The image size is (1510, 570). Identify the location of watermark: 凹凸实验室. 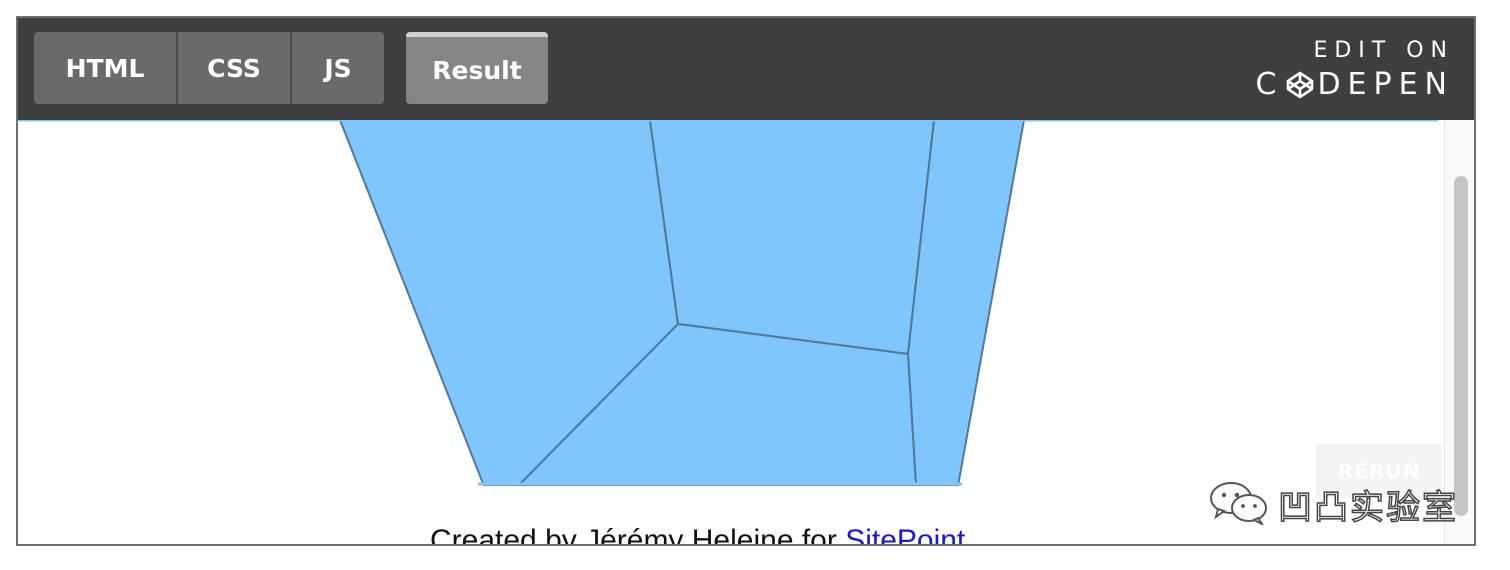
(1333, 504).